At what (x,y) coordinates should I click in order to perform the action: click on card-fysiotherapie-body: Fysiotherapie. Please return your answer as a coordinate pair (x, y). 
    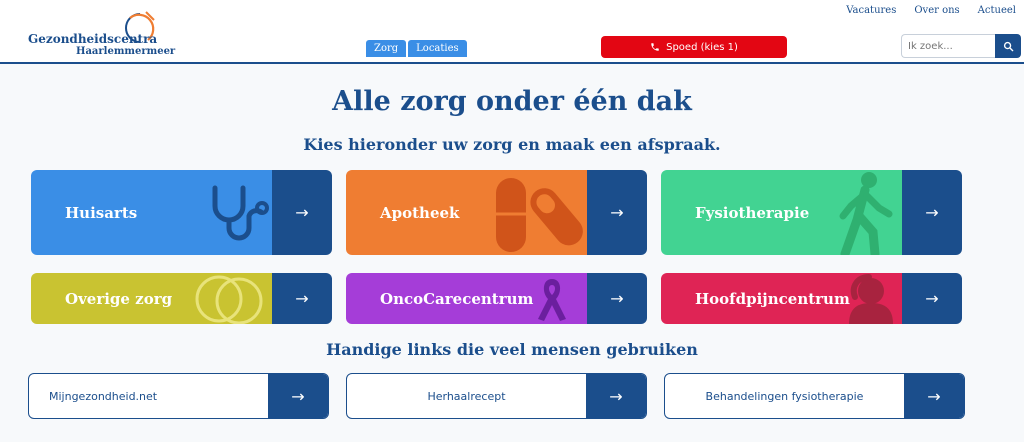
    Looking at the image, I should click on (781, 212).